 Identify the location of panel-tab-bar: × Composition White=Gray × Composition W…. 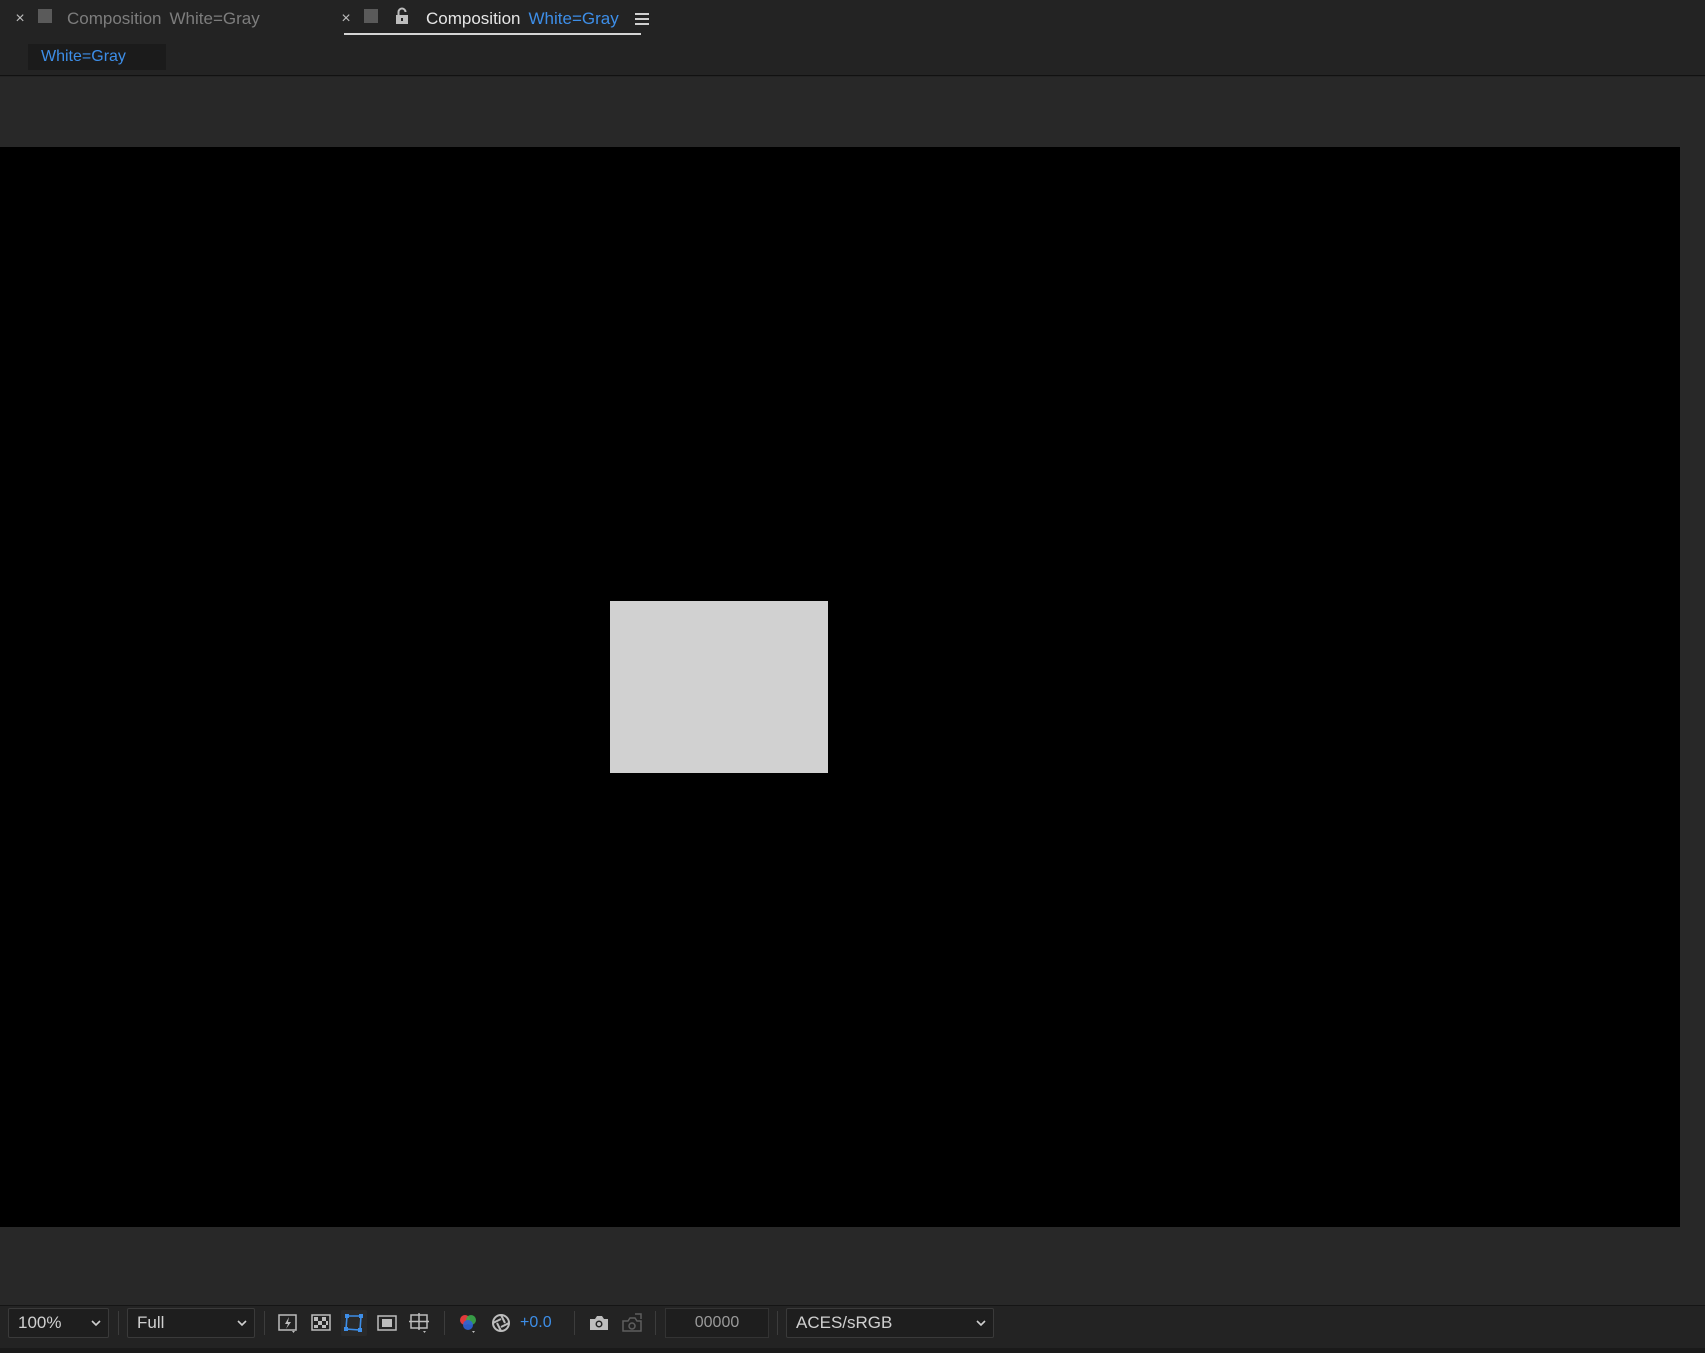
(852, 19).